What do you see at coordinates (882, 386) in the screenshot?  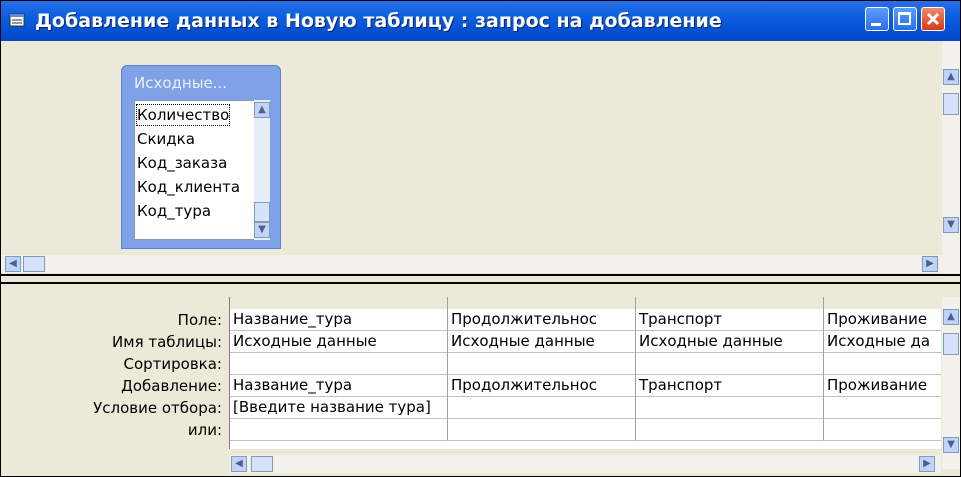 I see `grid-cell-append: Проживание` at bounding box center [882, 386].